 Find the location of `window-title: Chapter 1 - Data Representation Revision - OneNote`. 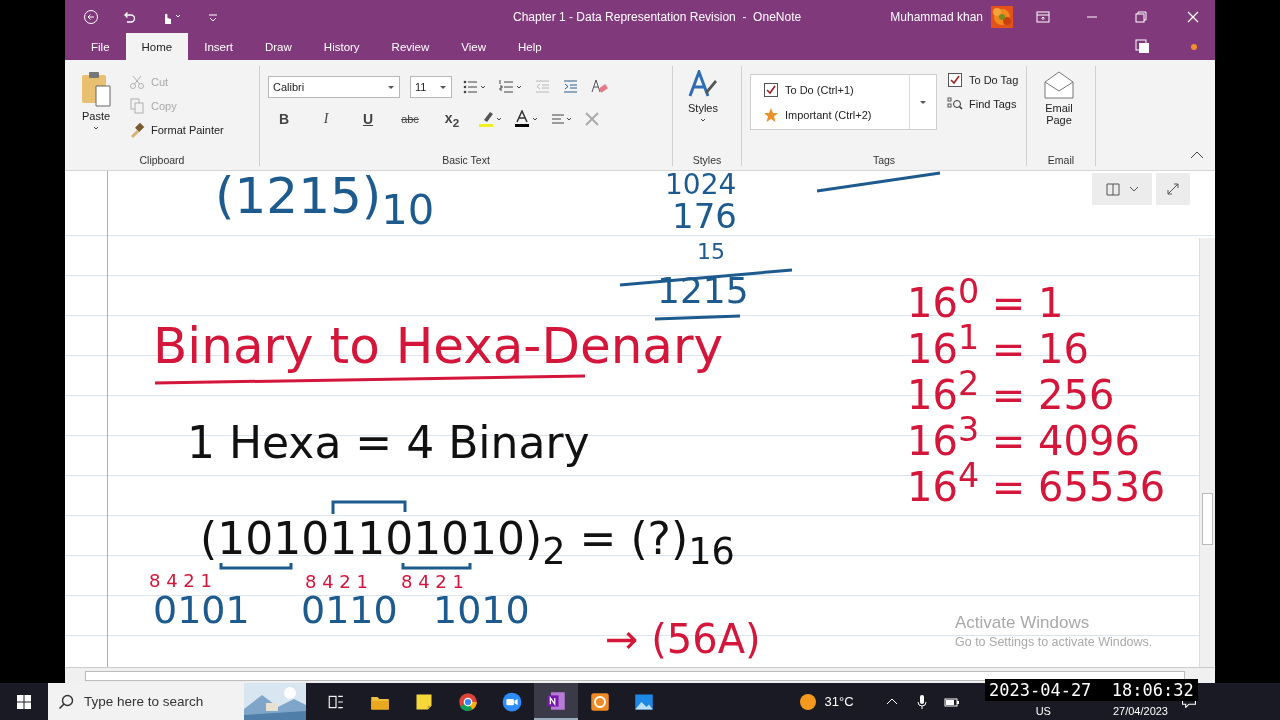

window-title: Chapter 1 - Data Representation Revision - OneNote is located at coordinates (658, 16).